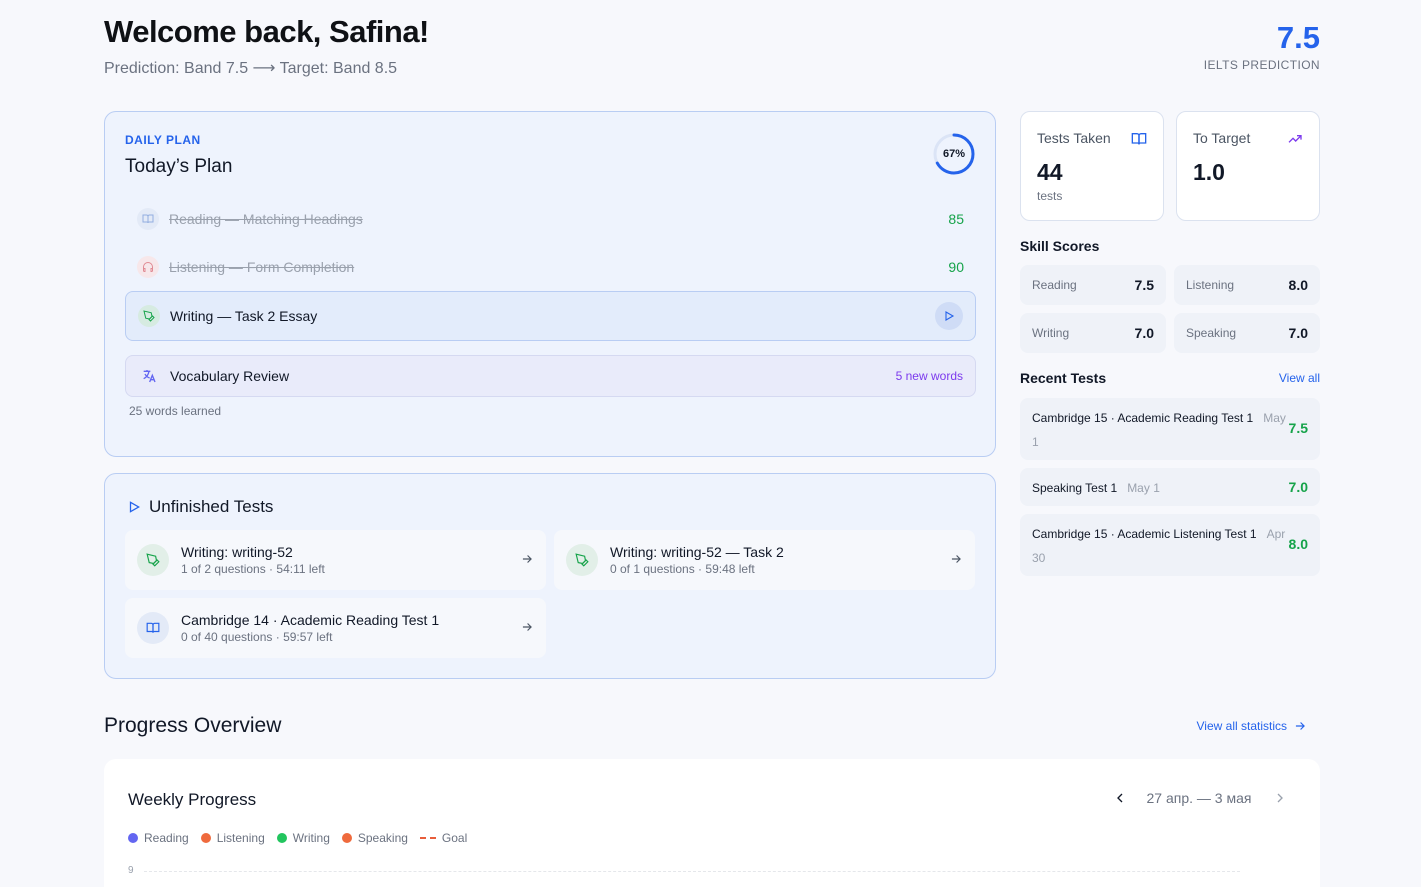 The height and width of the screenshot is (887, 1421). What do you see at coordinates (427, 838) in the screenshot?
I see `legend-dash` at bounding box center [427, 838].